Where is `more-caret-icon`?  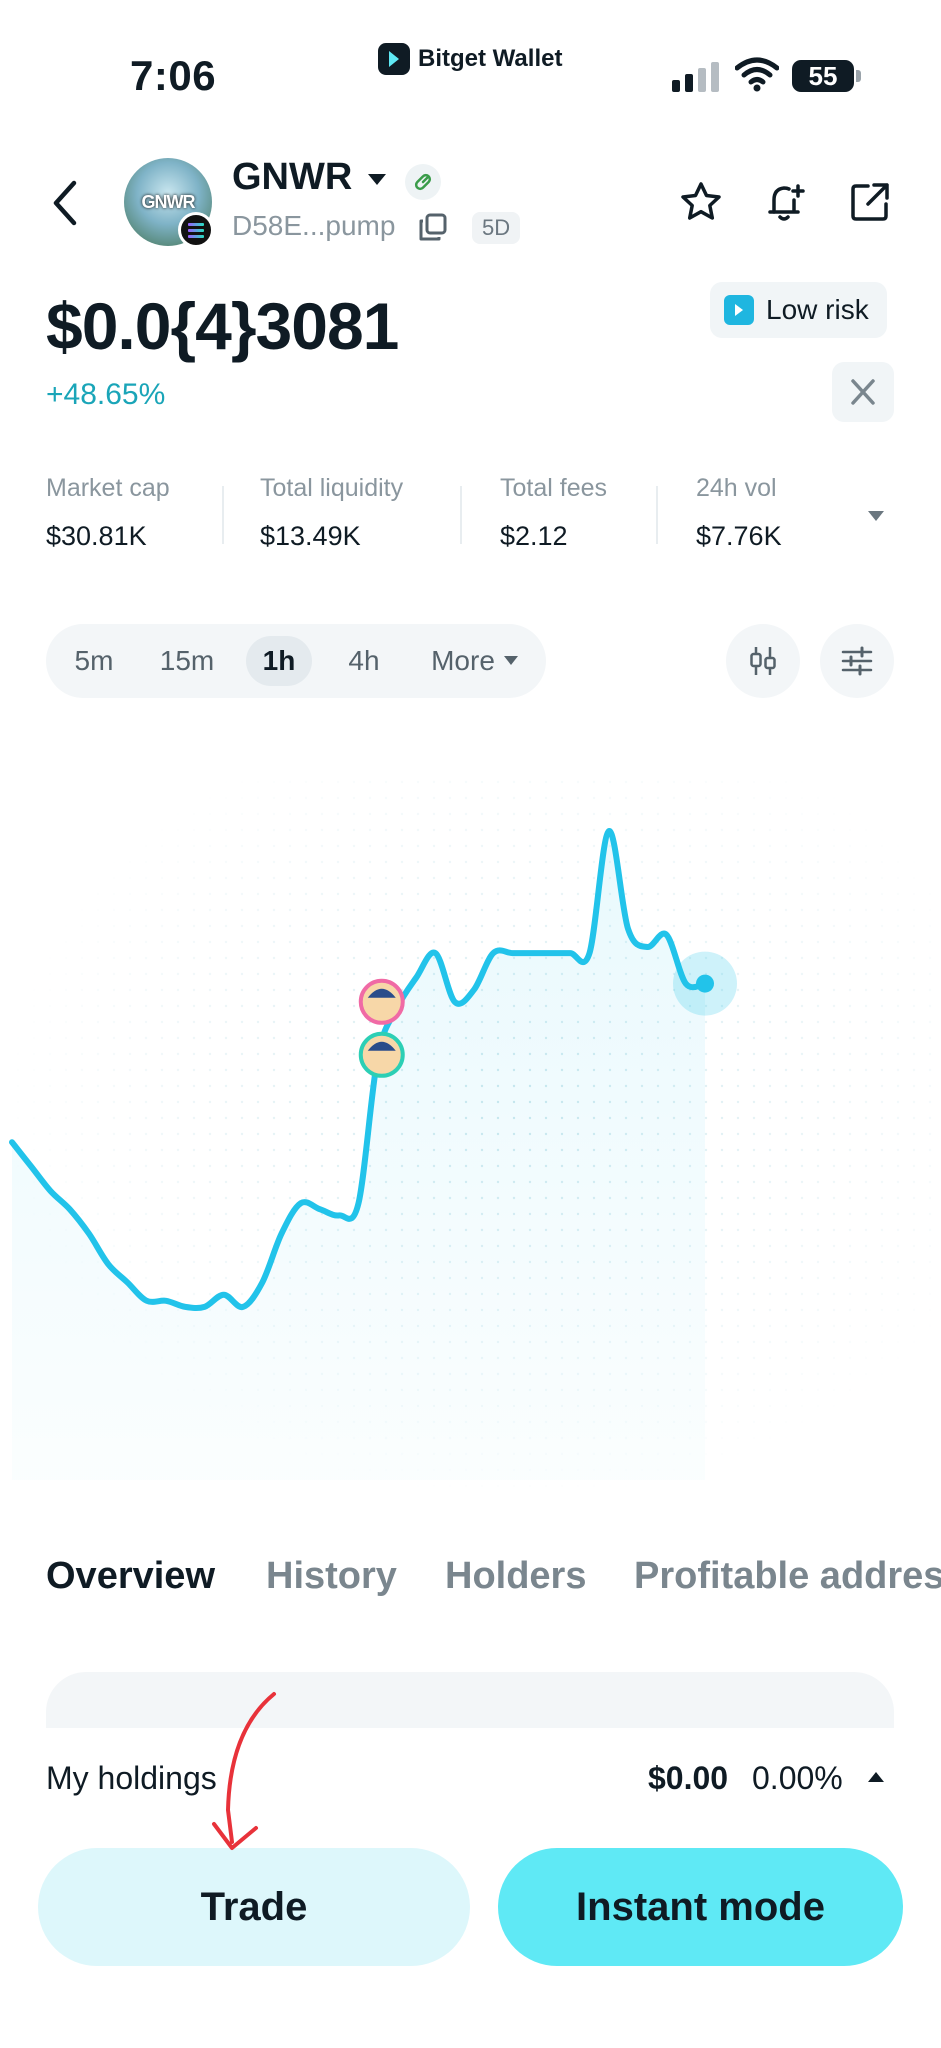 more-caret-icon is located at coordinates (511, 660).